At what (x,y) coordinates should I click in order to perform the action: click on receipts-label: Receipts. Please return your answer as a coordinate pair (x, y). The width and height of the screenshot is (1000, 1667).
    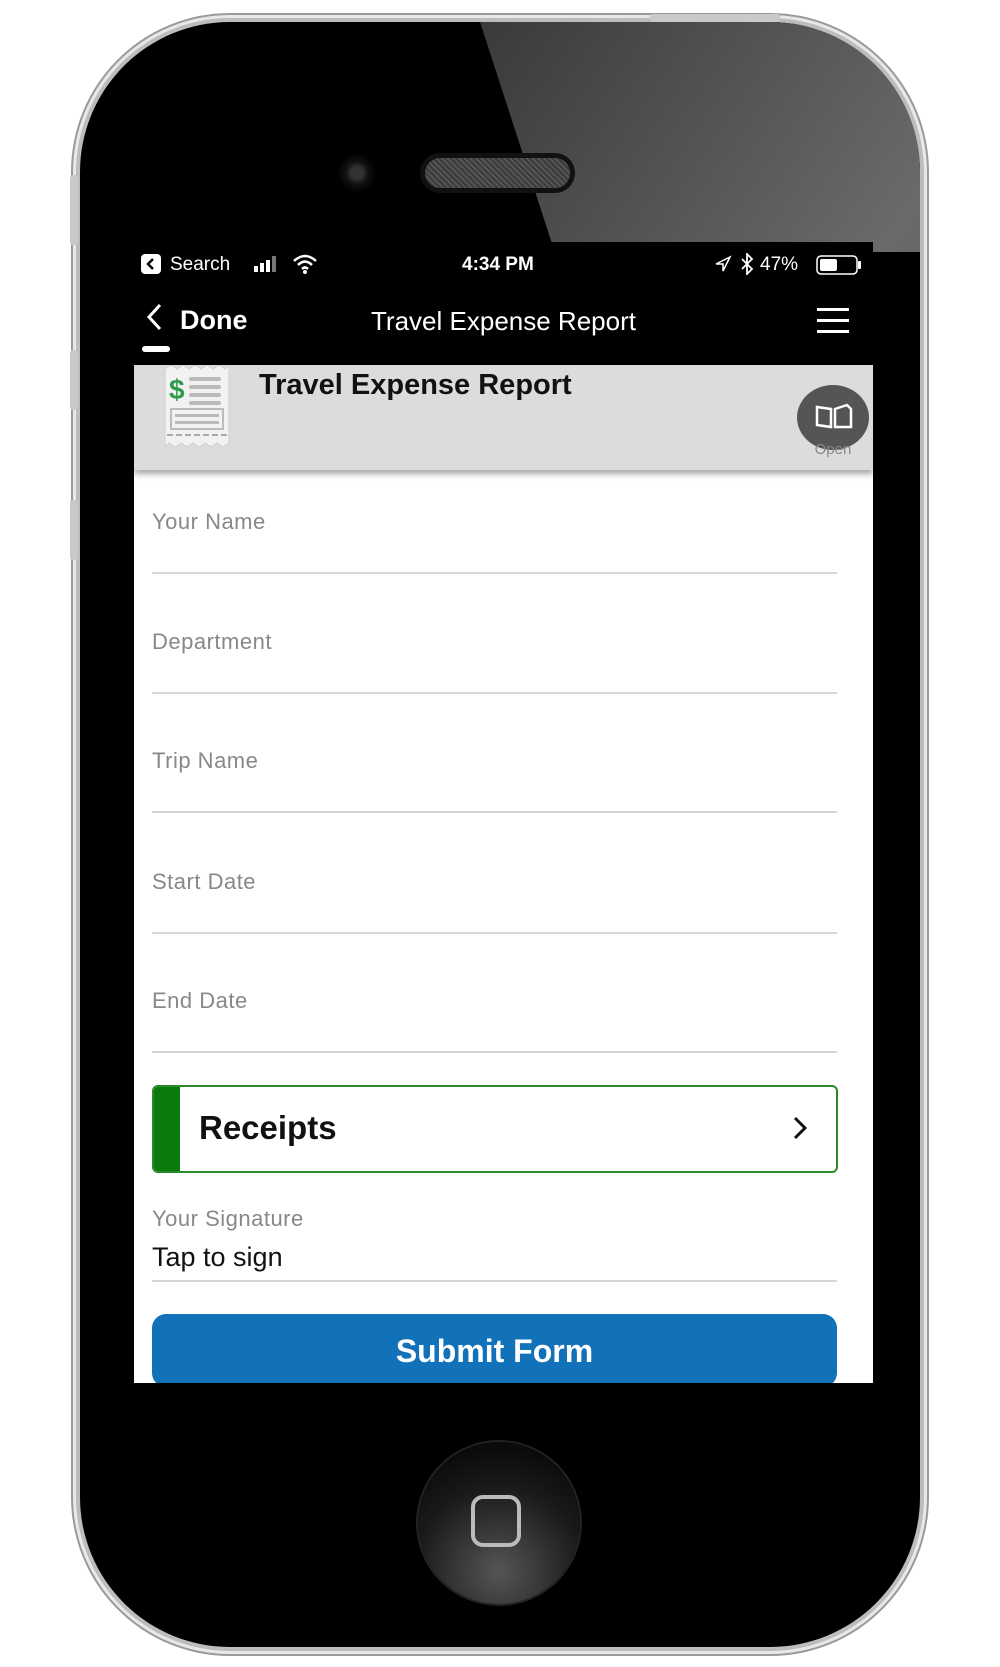
    Looking at the image, I should click on (268, 1127).